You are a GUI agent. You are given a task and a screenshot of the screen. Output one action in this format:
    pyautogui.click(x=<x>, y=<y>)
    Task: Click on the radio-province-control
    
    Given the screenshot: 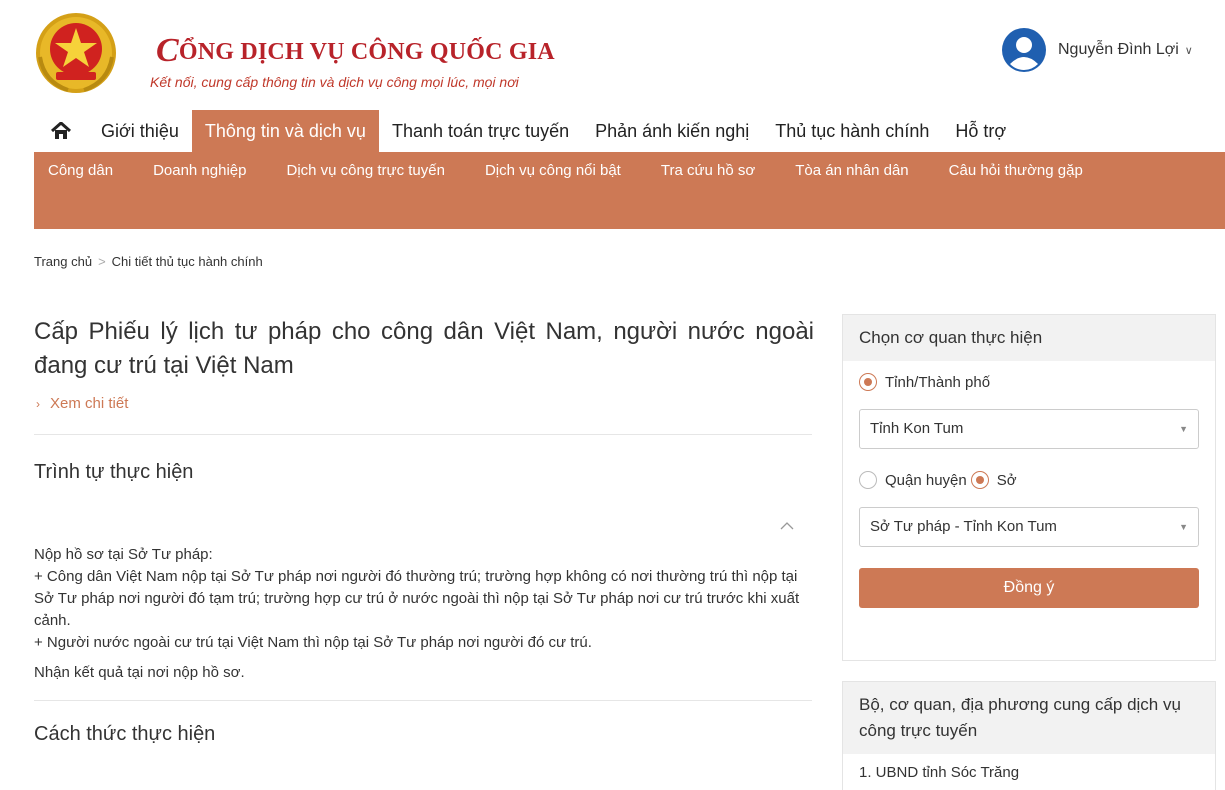 What is the action you would take?
    pyautogui.click(x=868, y=382)
    